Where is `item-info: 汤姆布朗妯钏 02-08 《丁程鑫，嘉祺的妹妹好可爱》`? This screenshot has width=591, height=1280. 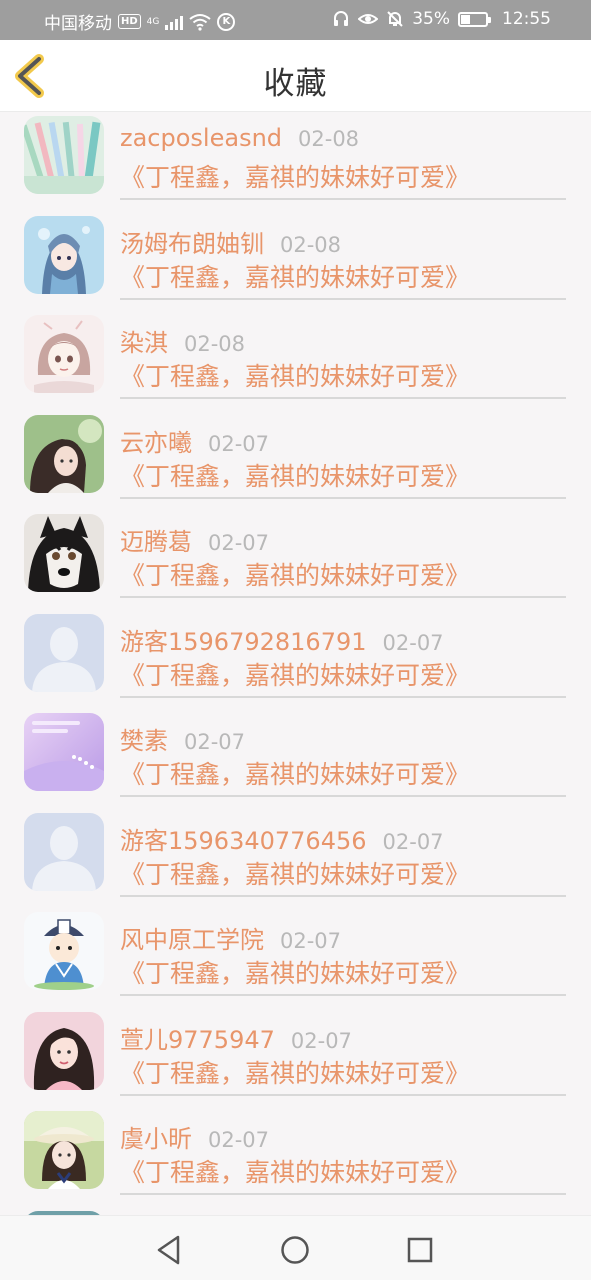
item-info: 汤姆布朗妯钏 02-08 《丁程鑫，嘉祺的妹妹好可爱》 is located at coordinates (343, 262).